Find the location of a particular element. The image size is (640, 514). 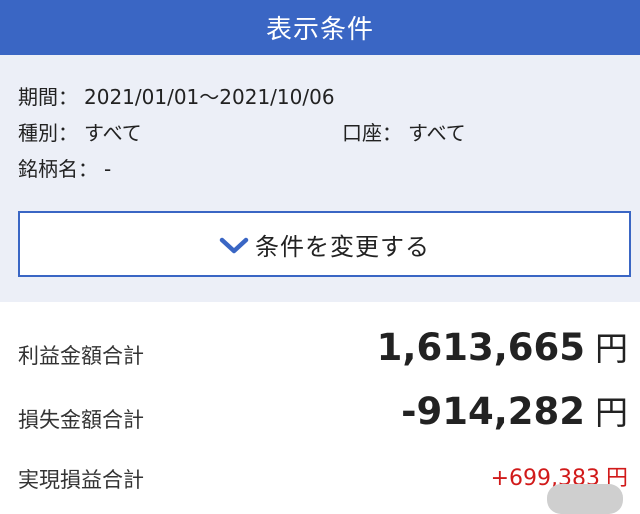

account-value: すべて is located at coordinates (437, 133).